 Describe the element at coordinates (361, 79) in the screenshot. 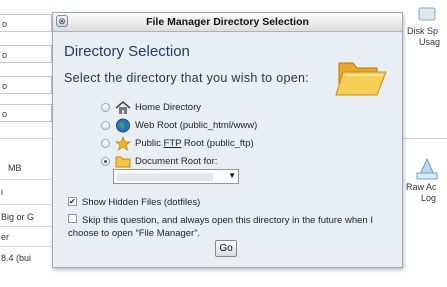

I see `open-folder-icon` at that location.